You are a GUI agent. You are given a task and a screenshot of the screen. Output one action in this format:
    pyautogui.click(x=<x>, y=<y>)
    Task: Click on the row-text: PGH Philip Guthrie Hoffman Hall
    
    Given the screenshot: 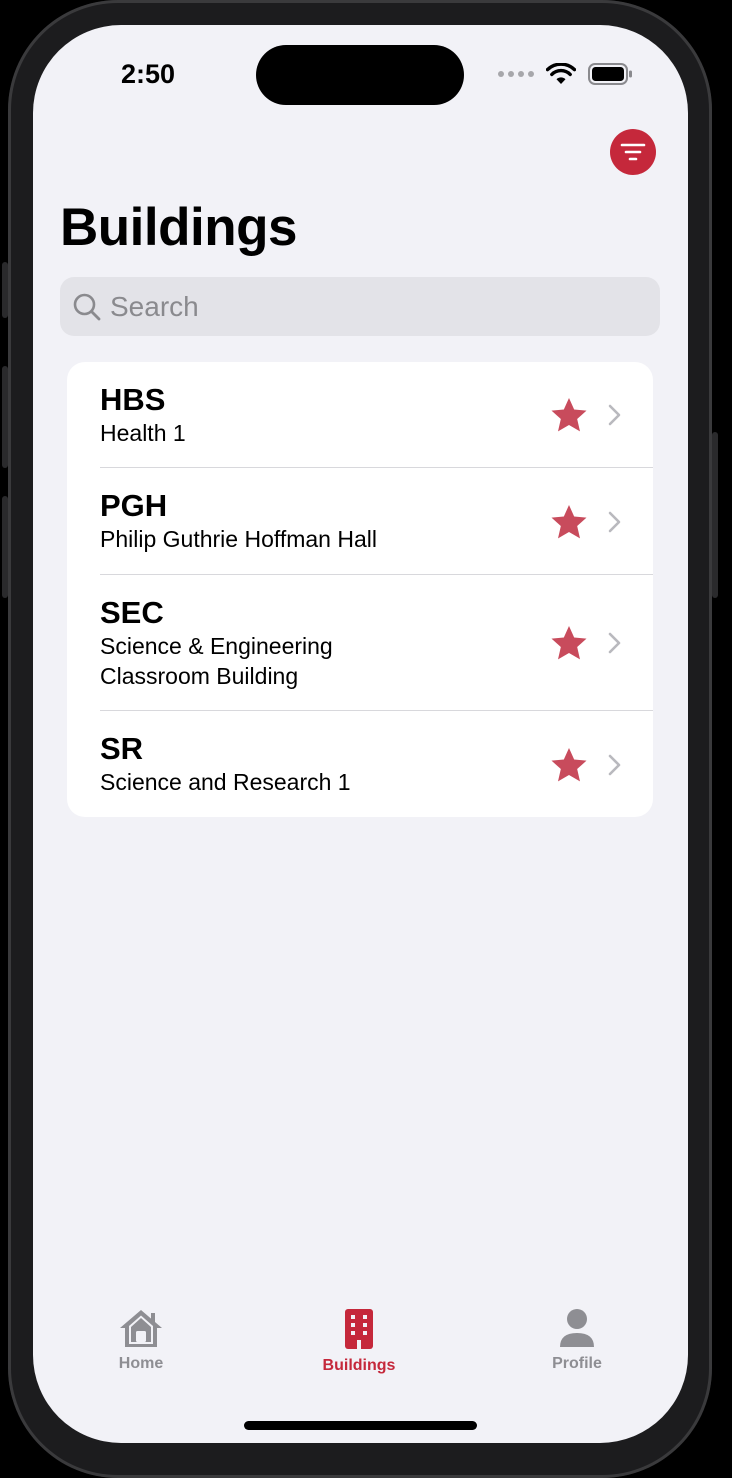 What is the action you would take?
    pyautogui.click(x=238, y=521)
    